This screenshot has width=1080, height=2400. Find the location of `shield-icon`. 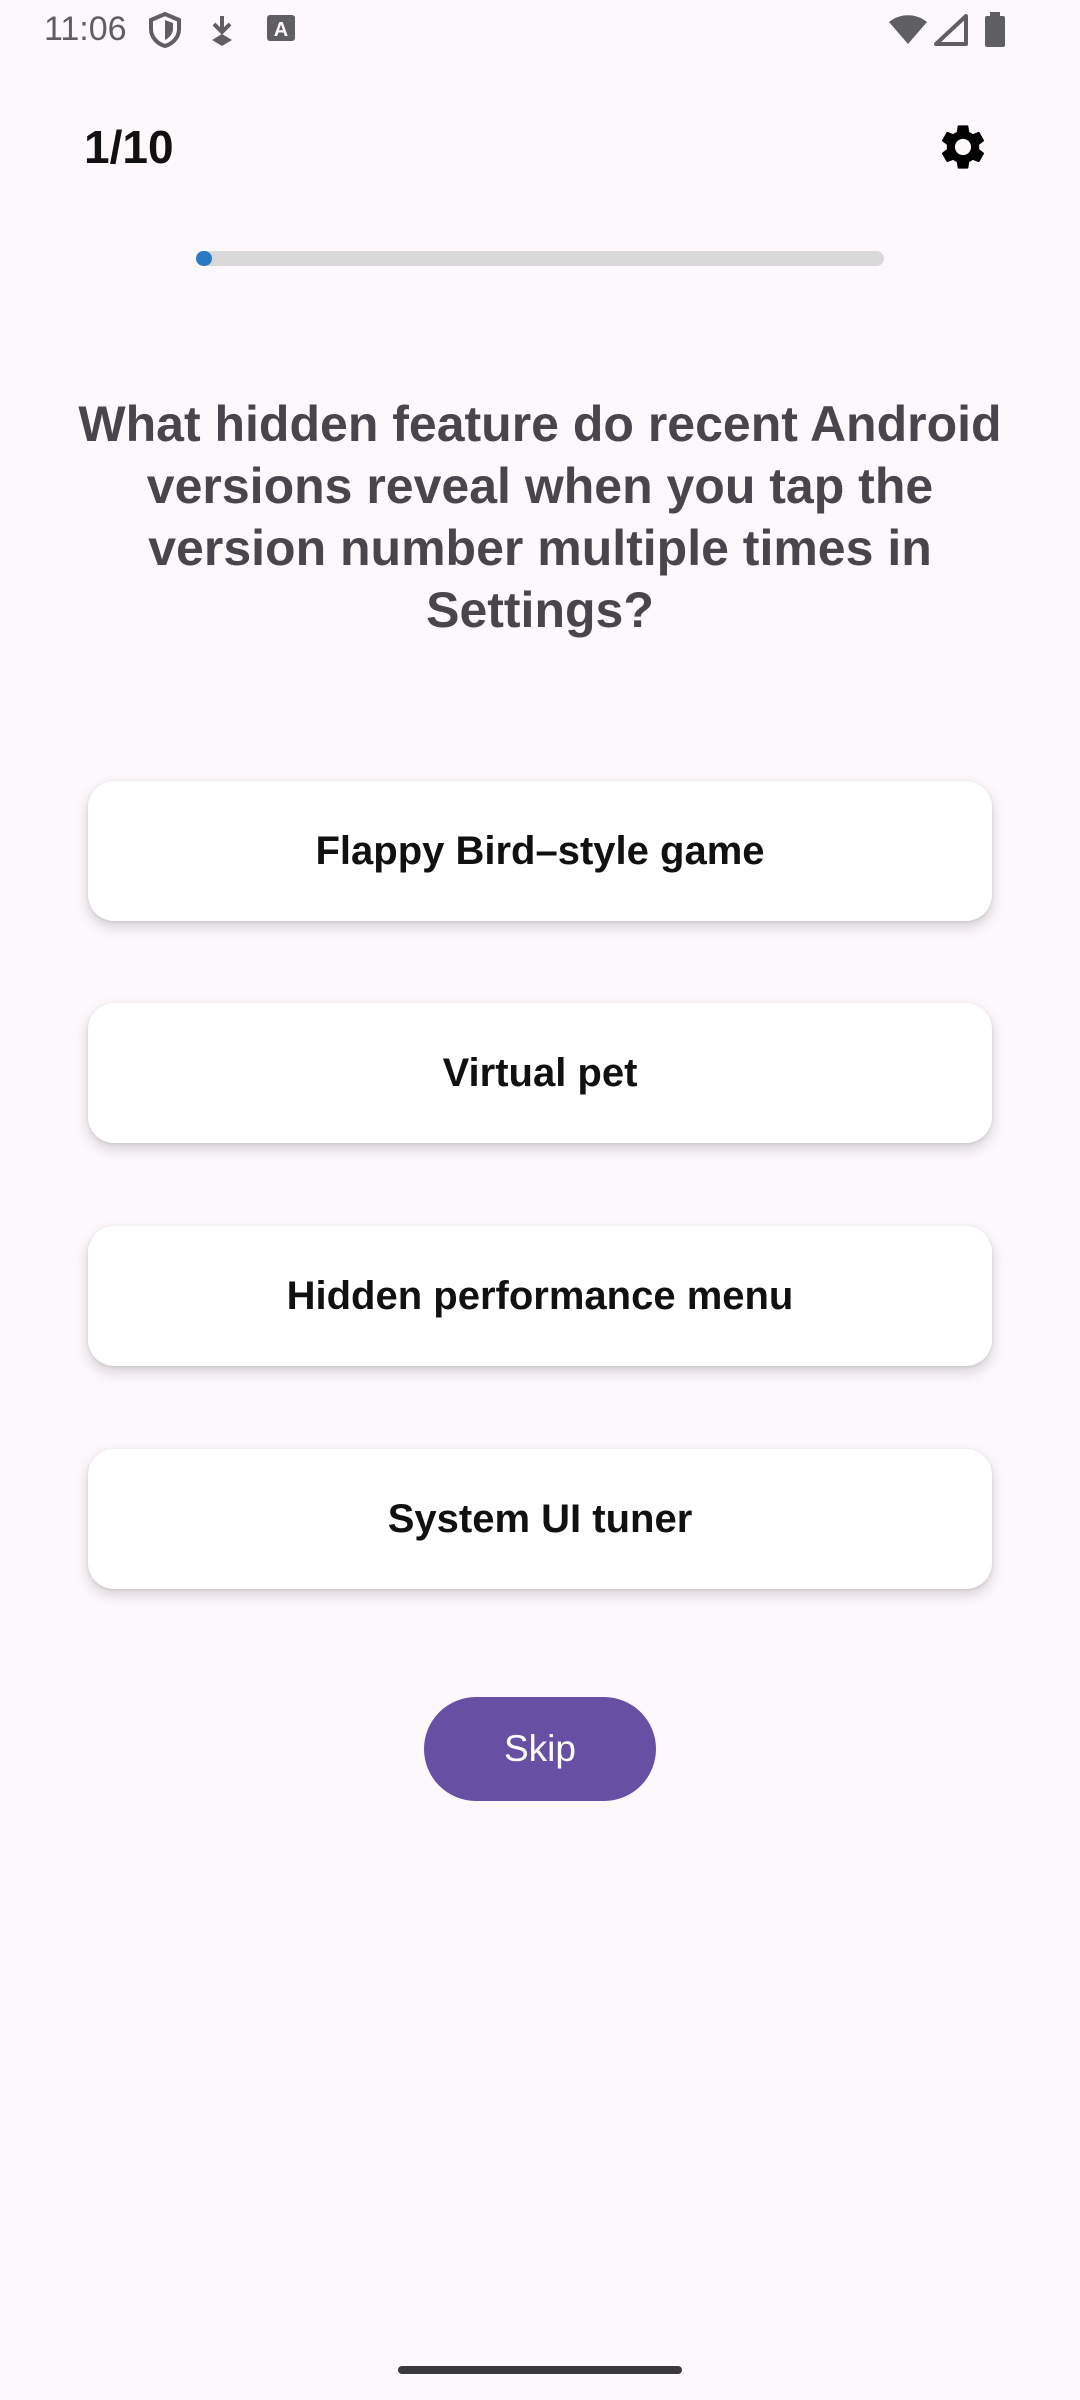

shield-icon is located at coordinates (165, 32).